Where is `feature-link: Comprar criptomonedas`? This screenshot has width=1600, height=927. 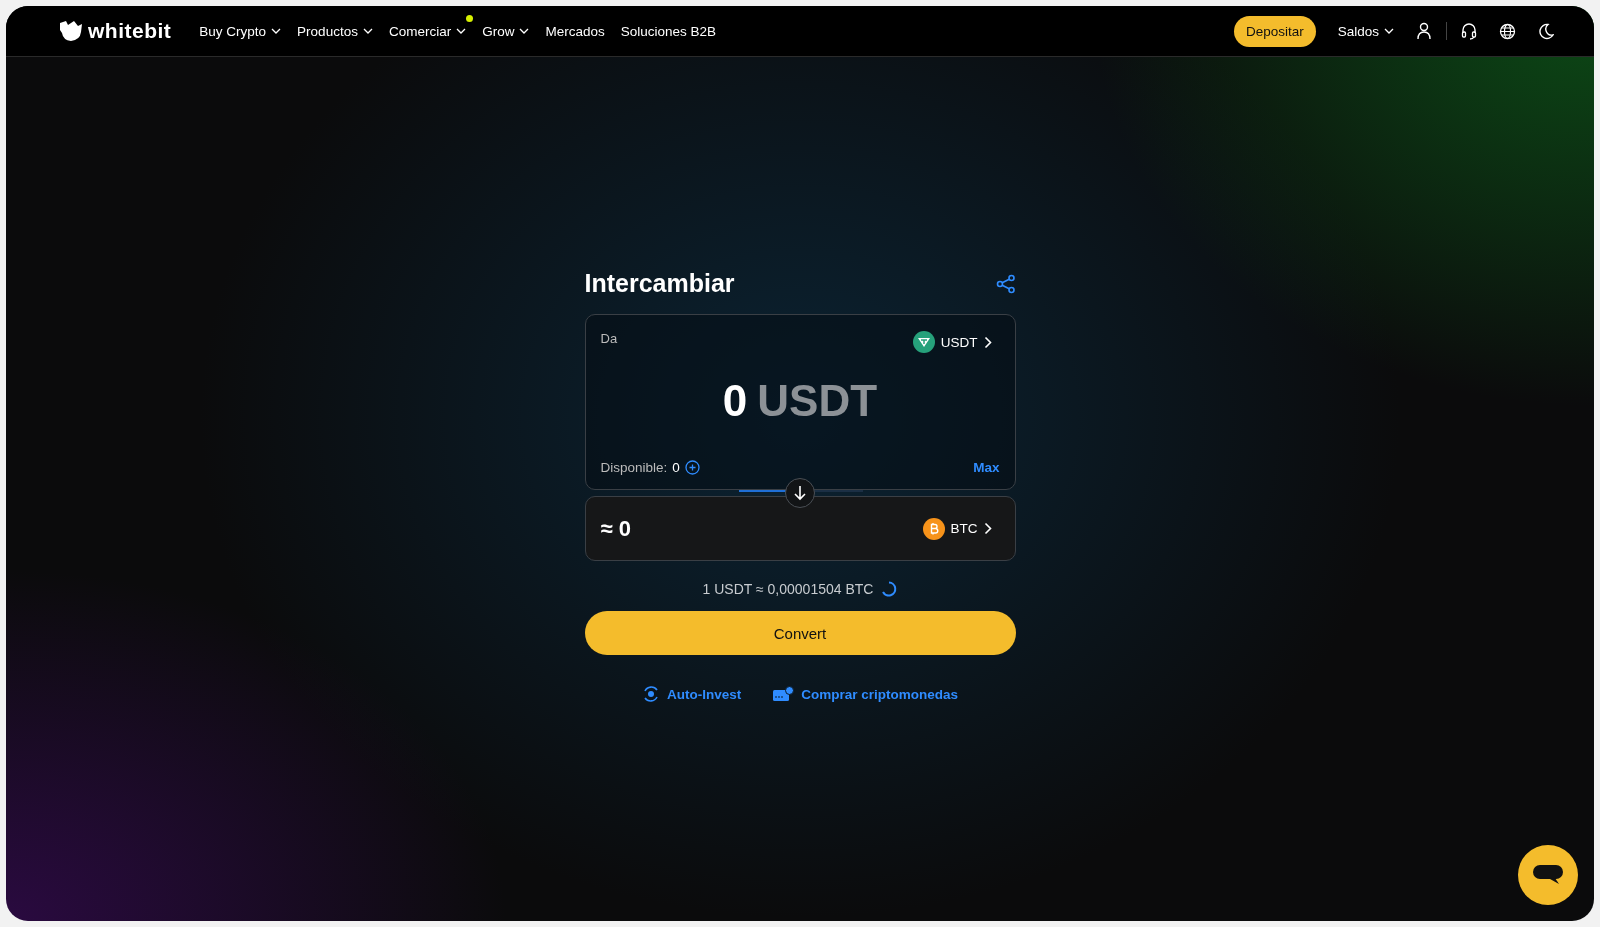 feature-link: Comprar criptomonedas is located at coordinates (865, 694).